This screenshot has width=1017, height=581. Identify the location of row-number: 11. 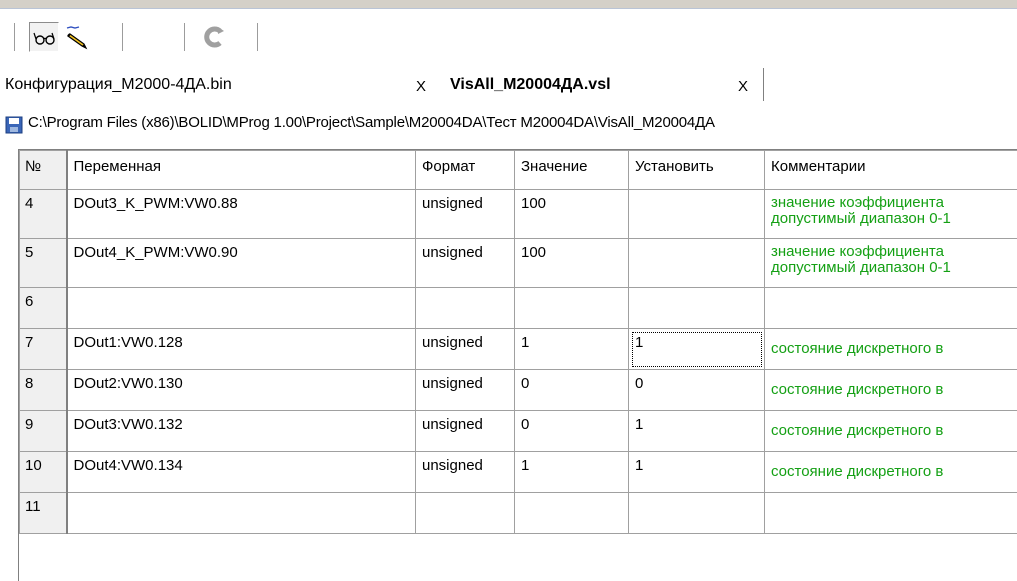
(43, 513).